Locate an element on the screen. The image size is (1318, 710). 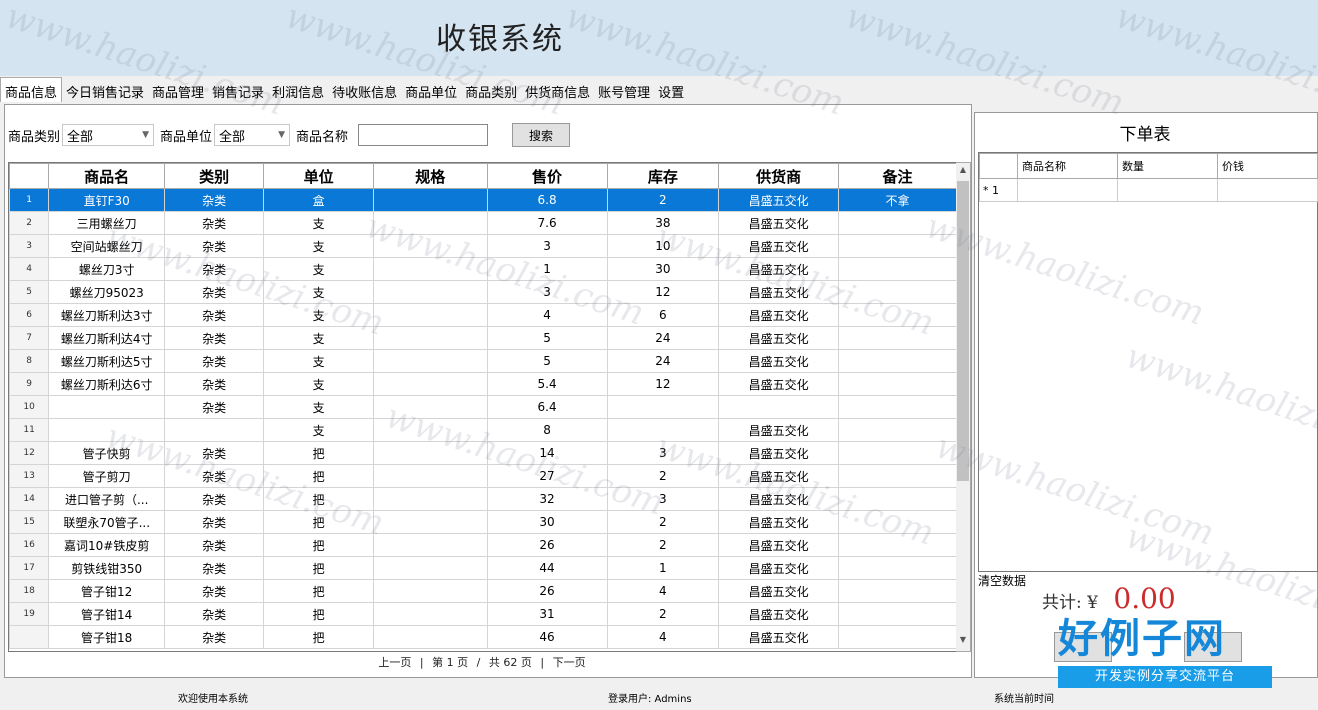
table-row: 17 剪铁线钳350 杂类把 44 1 昌盛五交化 is located at coordinates (483, 568).